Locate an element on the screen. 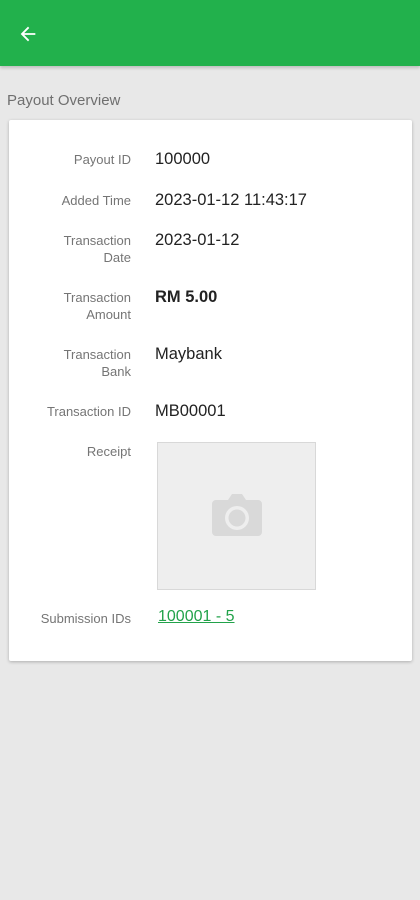 The height and width of the screenshot is (900, 420). camera-icon is located at coordinates (236, 515).